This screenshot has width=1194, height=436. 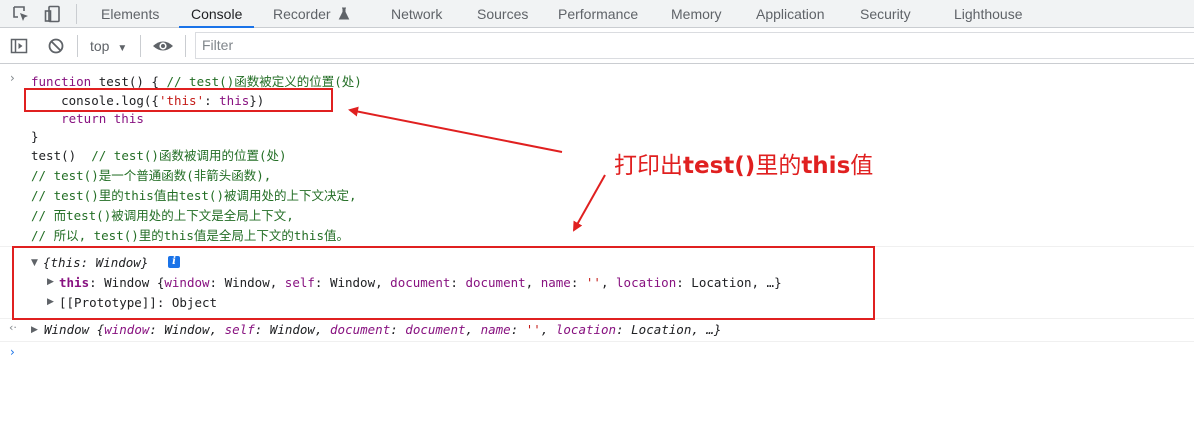 I want to click on code-comment: // test()函数被调用的位置(处), so click(x=189, y=155).